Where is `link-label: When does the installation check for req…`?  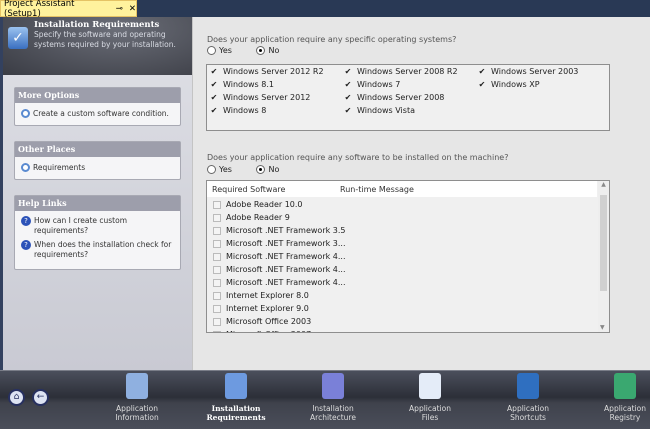
link-label: When does the installation check for req… is located at coordinates (103, 249).